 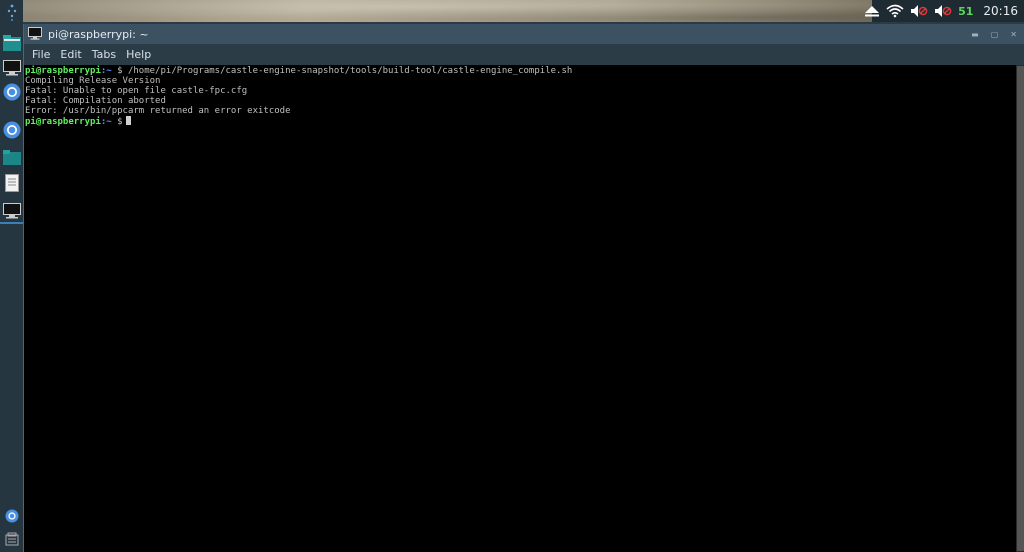 I want to click on battery-value: 51, so click(x=965, y=11).